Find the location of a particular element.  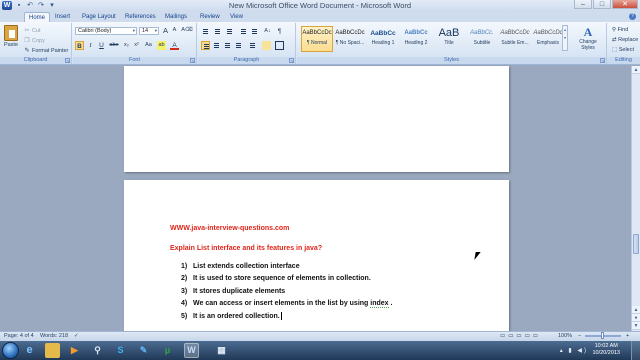

highlight-button: ab is located at coordinates (161, 45).